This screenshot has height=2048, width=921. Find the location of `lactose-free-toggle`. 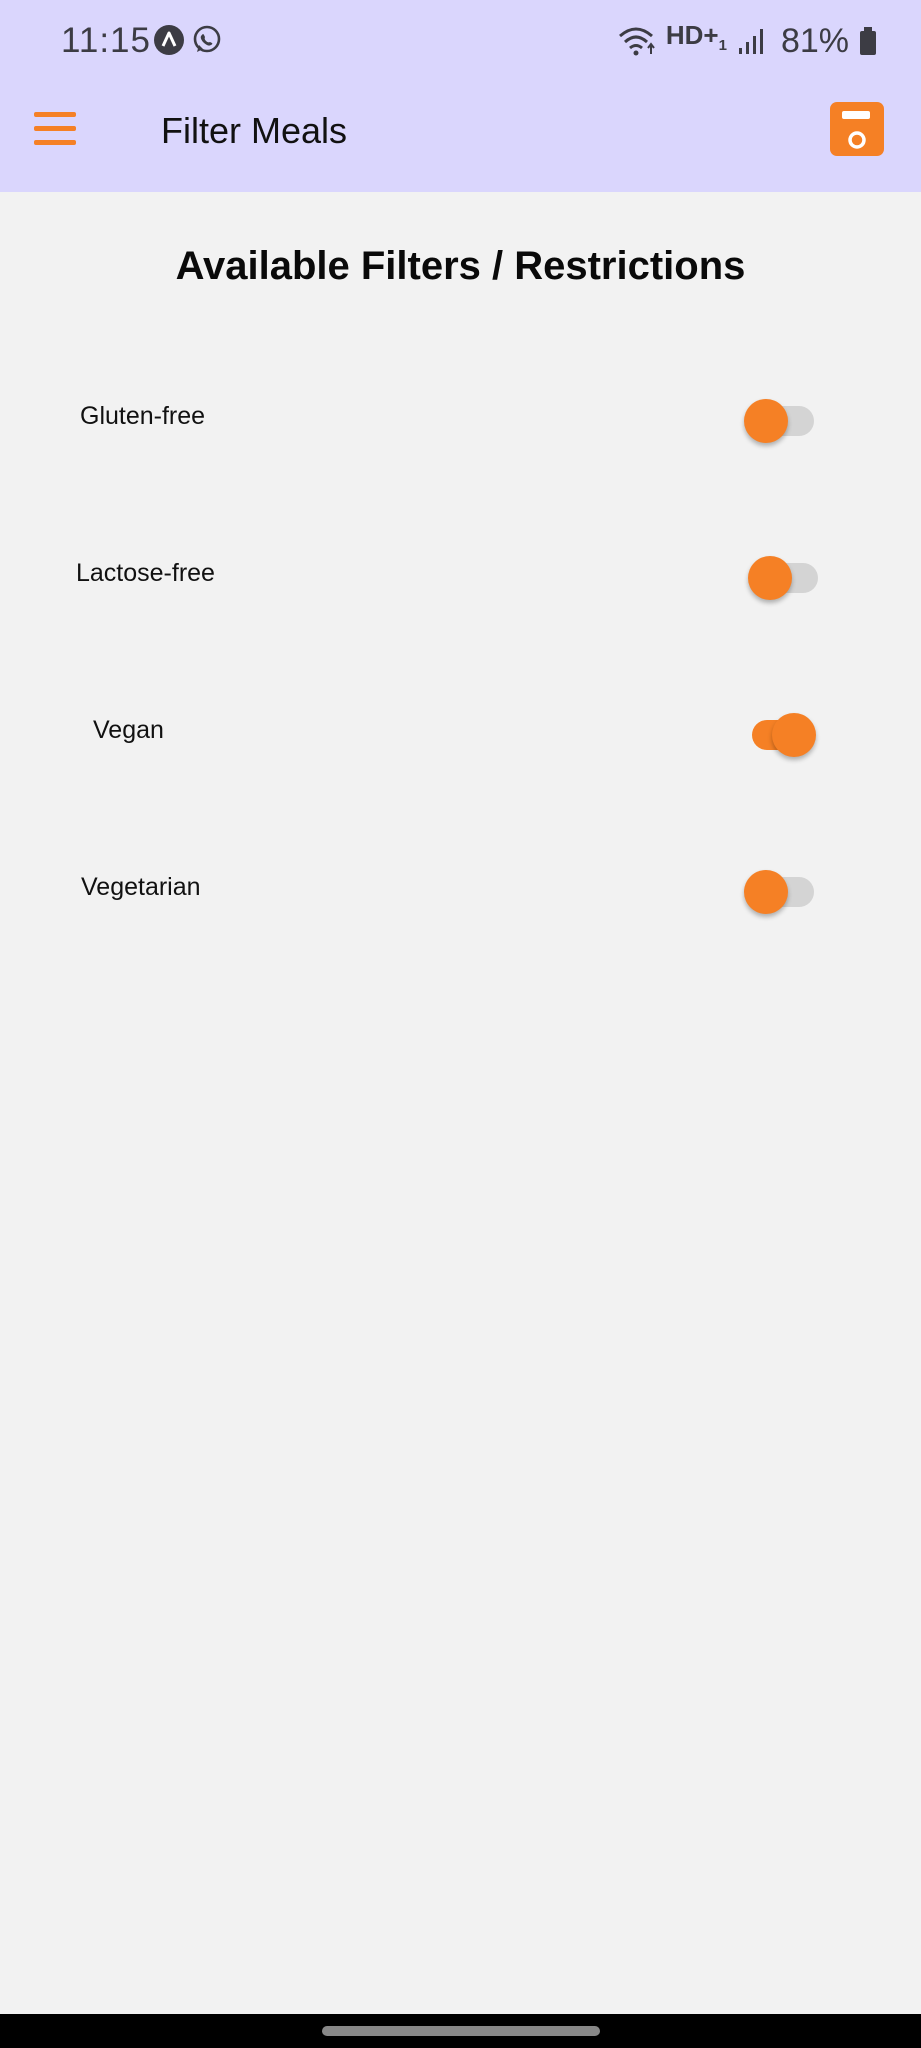

lactose-free-toggle is located at coordinates (784, 574).